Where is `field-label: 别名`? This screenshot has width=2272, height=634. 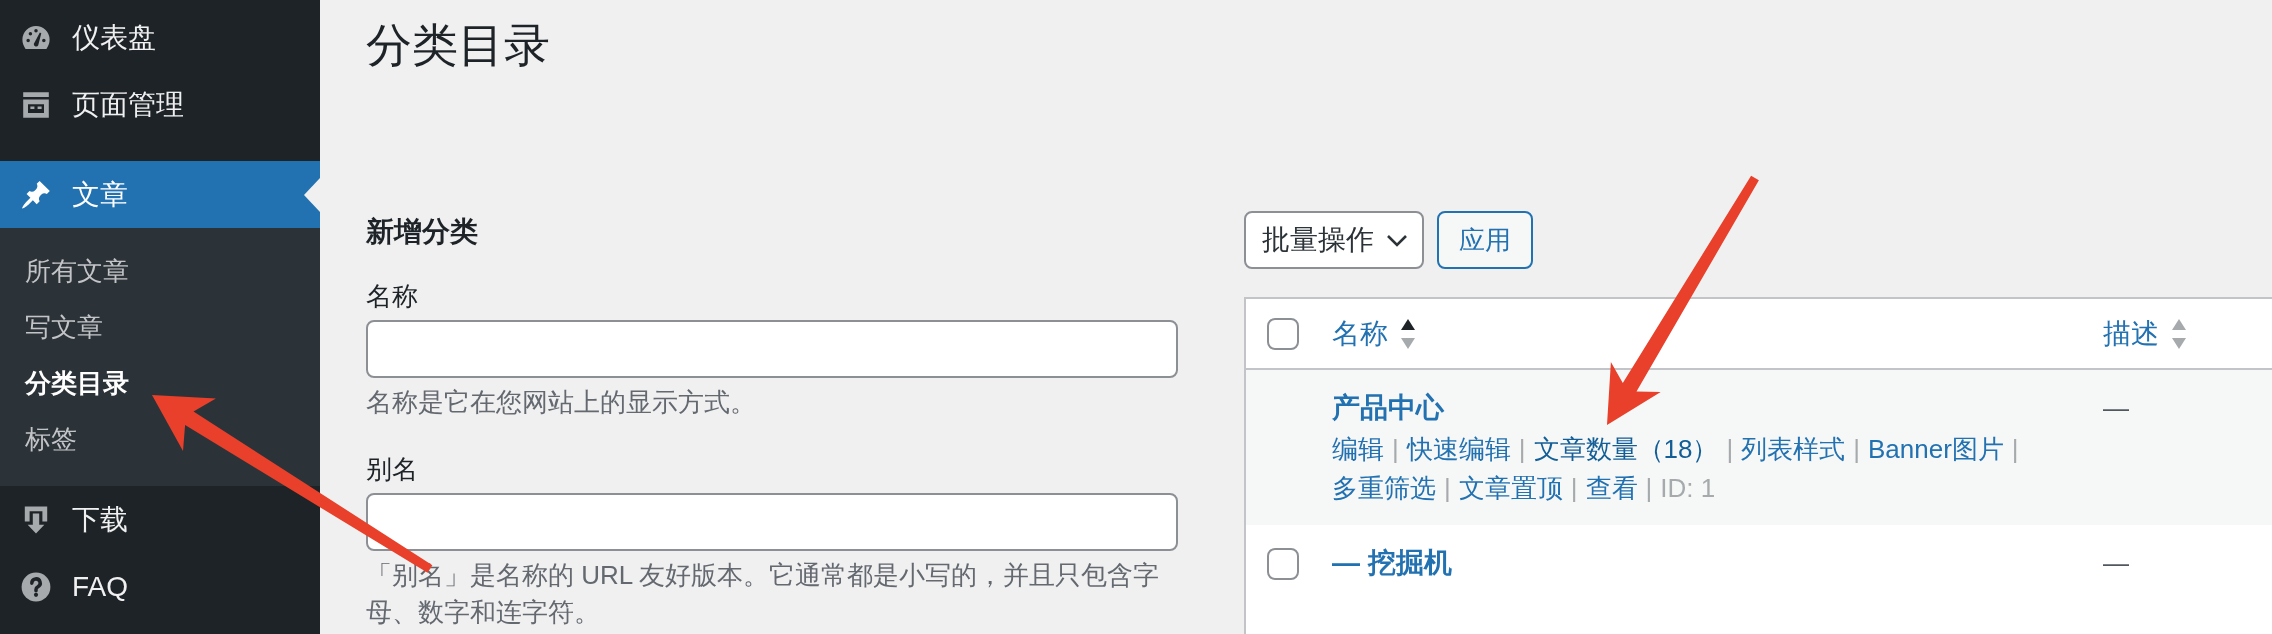
field-label: 别名 is located at coordinates (392, 469).